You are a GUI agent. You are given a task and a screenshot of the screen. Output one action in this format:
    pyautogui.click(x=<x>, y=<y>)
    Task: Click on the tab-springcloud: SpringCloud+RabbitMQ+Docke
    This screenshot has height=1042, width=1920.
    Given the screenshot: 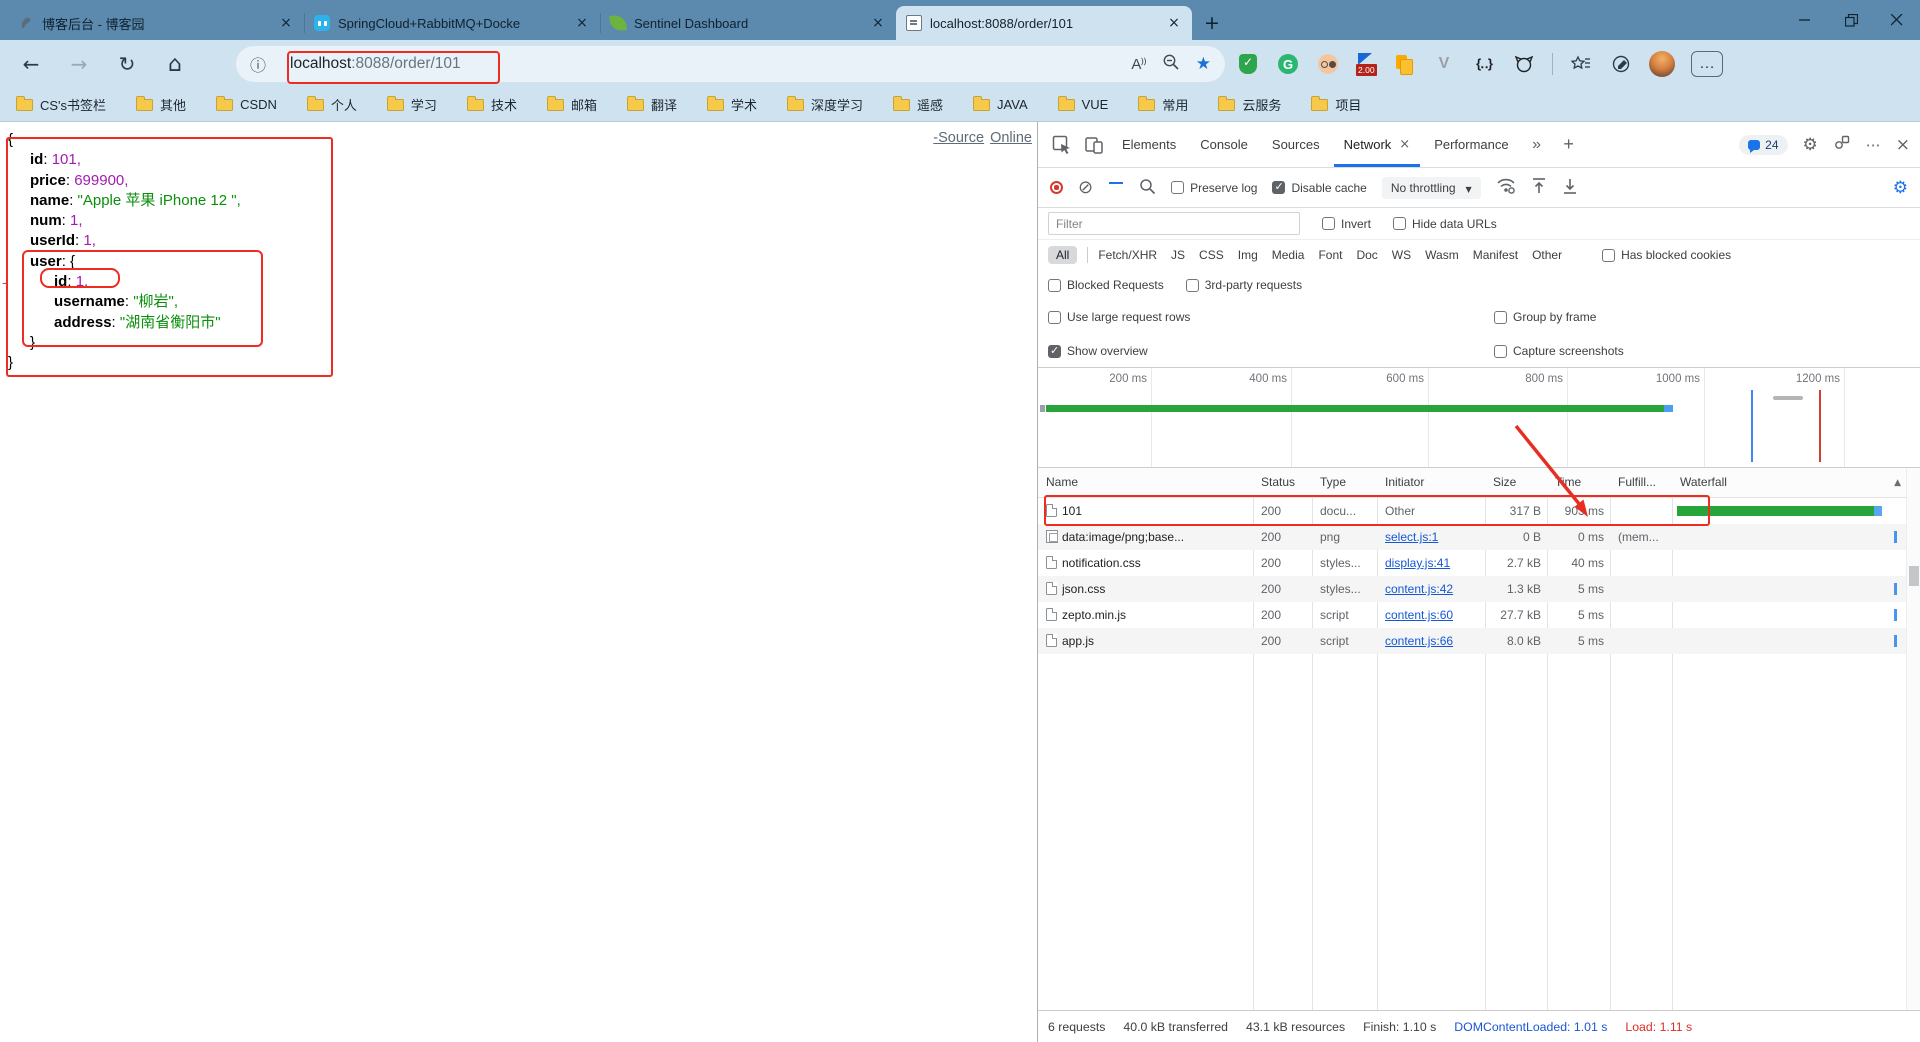 What is the action you would take?
    pyautogui.click(x=452, y=23)
    